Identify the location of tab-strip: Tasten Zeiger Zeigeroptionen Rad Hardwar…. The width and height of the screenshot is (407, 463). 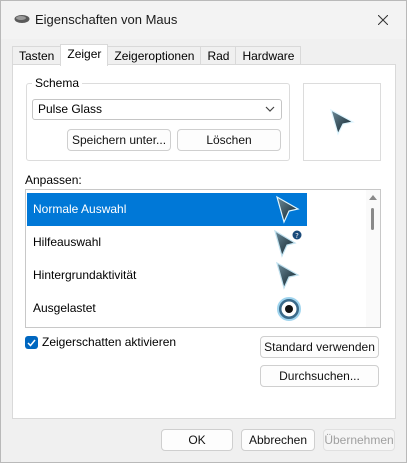
(157, 55).